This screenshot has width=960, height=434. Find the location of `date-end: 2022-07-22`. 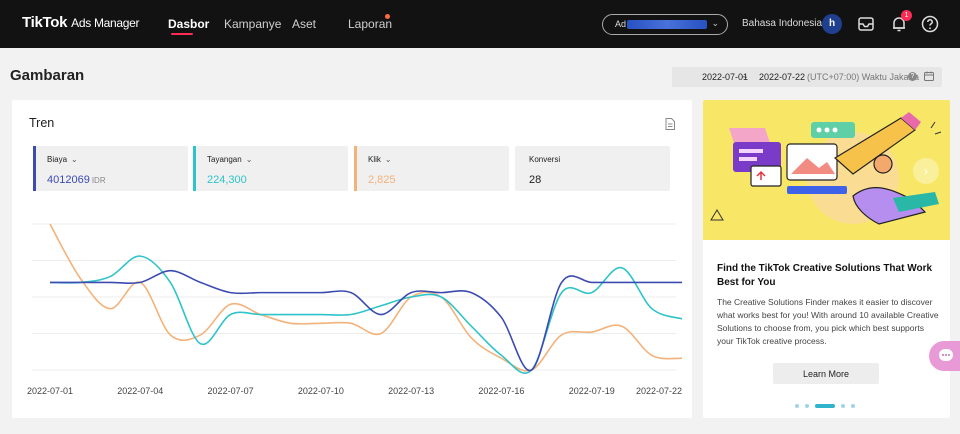

date-end: 2022-07-22 is located at coordinates (782, 77).